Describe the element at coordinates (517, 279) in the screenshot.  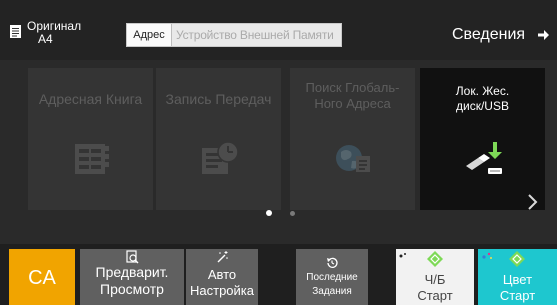
I see `color-start-label-line1: Цвет` at that location.